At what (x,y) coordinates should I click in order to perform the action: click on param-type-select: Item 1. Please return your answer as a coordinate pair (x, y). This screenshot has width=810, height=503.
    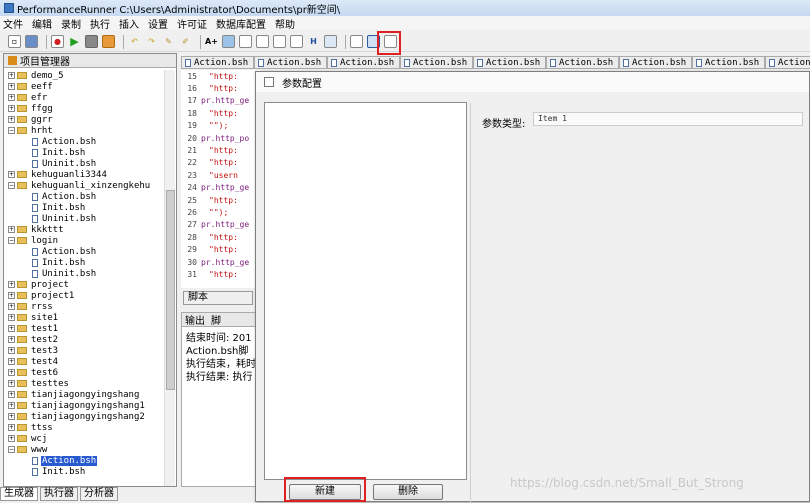
    Looking at the image, I should click on (668, 119).